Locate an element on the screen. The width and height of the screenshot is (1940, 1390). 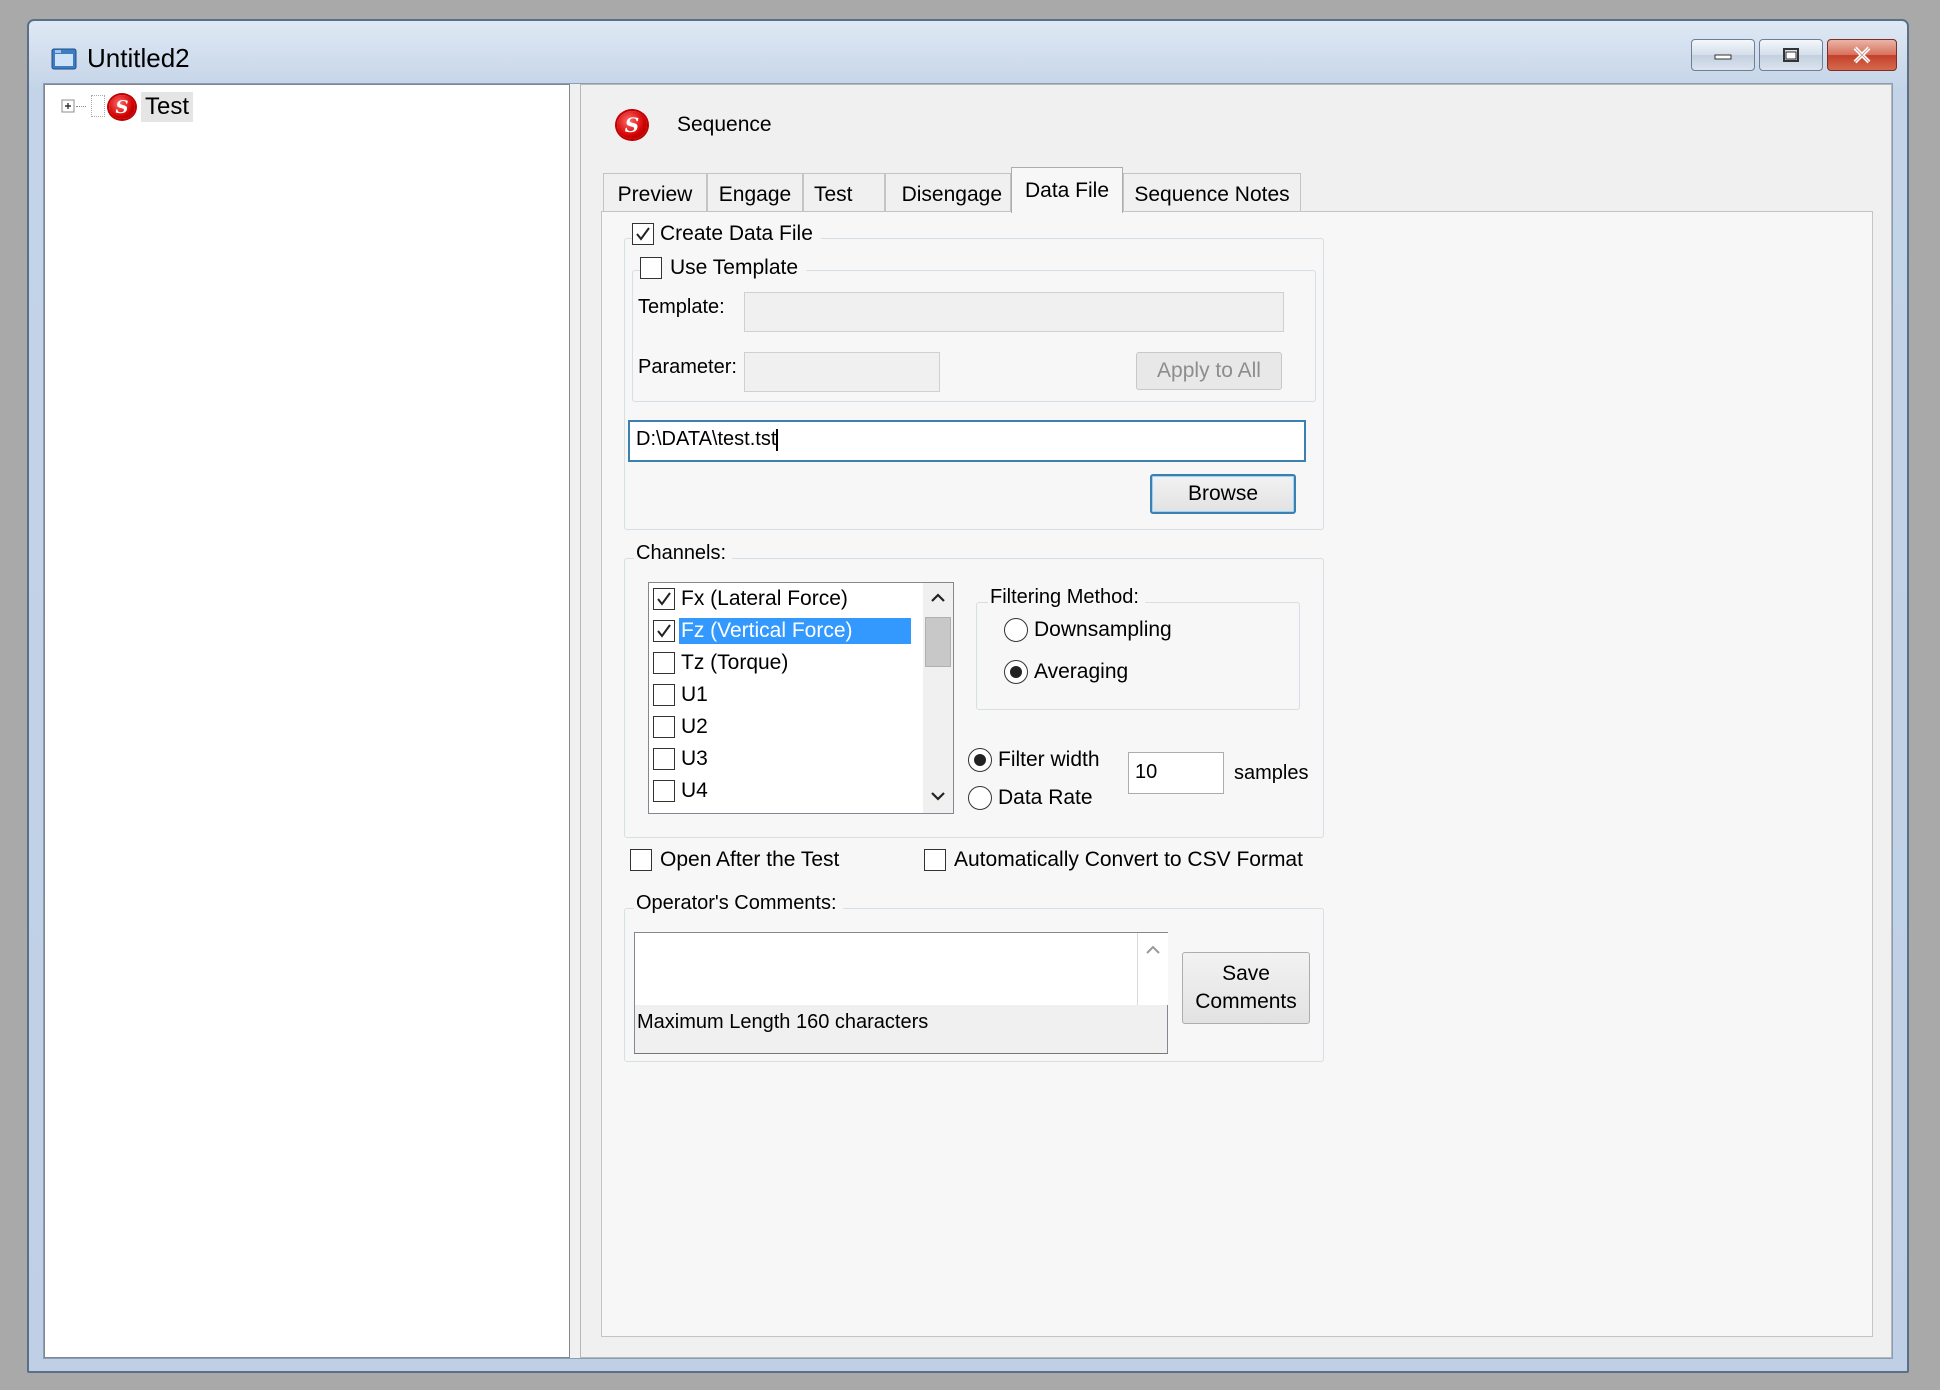
channel-row-u2: U2 is located at coordinates (788, 727).